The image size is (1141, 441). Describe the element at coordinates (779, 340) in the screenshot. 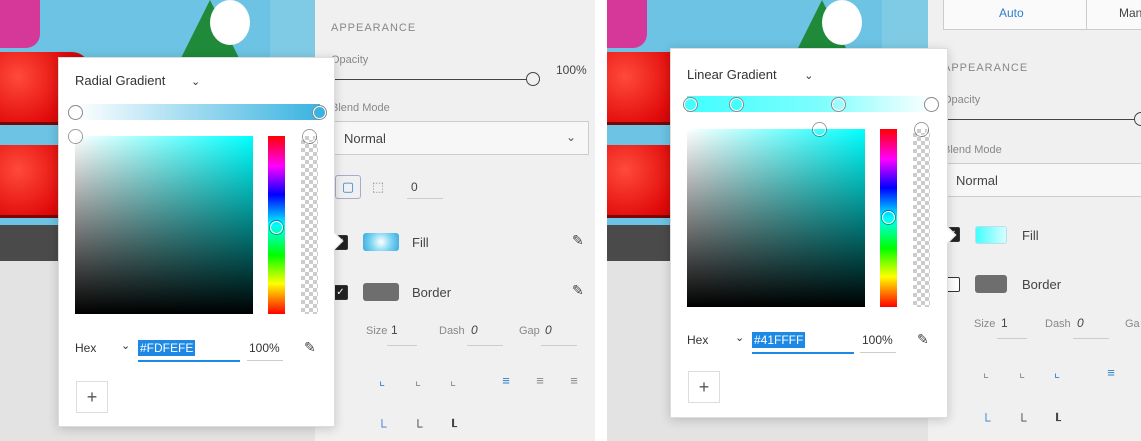

I see `hex-input: #41FFFF` at that location.